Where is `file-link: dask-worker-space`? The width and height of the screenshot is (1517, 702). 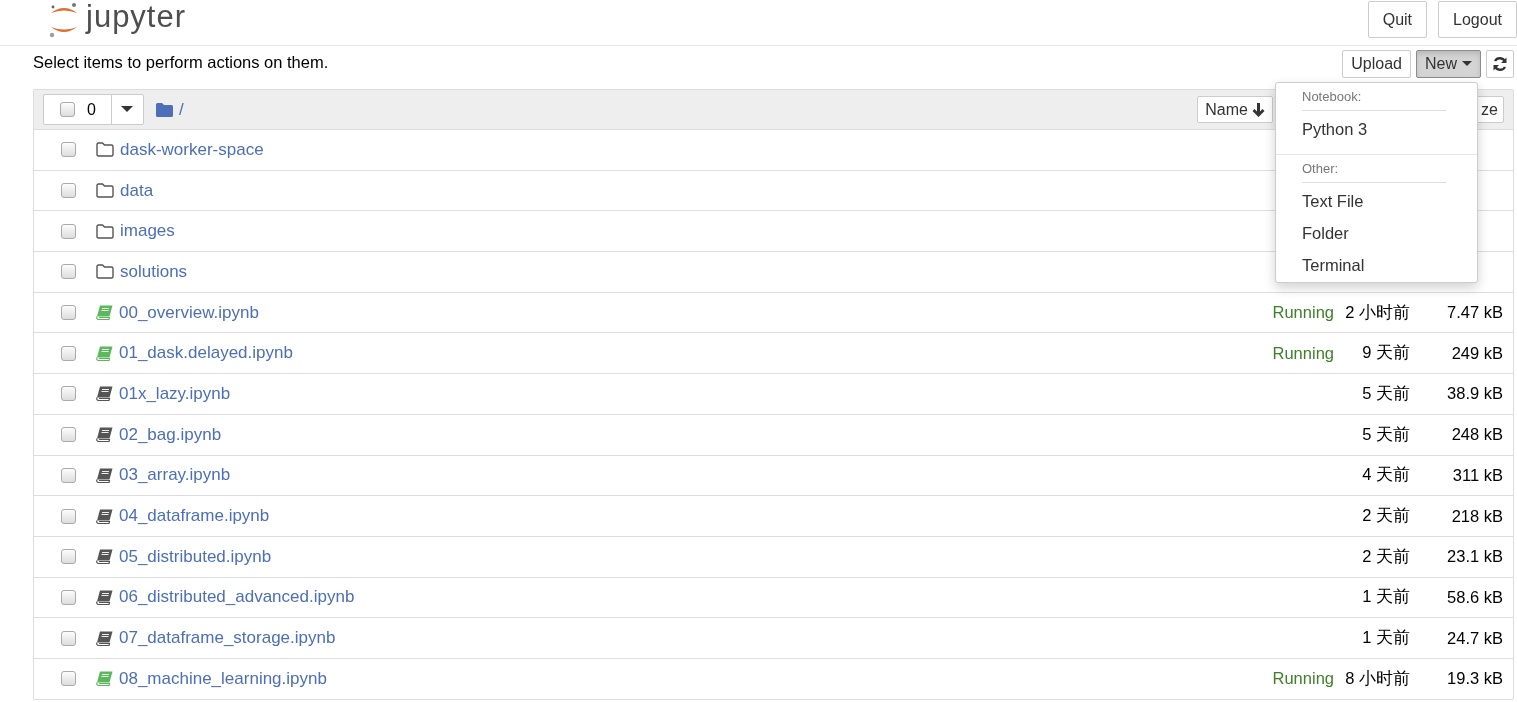
file-link: dask-worker-space is located at coordinates (192, 149).